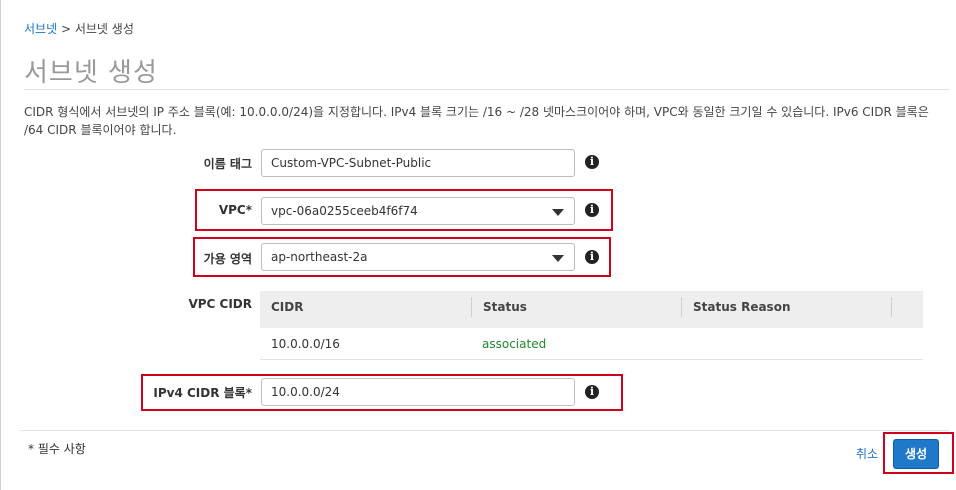 This screenshot has width=956, height=490. Describe the element at coordinates (418, 257) in the screenshot. I see `az-select: ap-northeast-2a` at that location.